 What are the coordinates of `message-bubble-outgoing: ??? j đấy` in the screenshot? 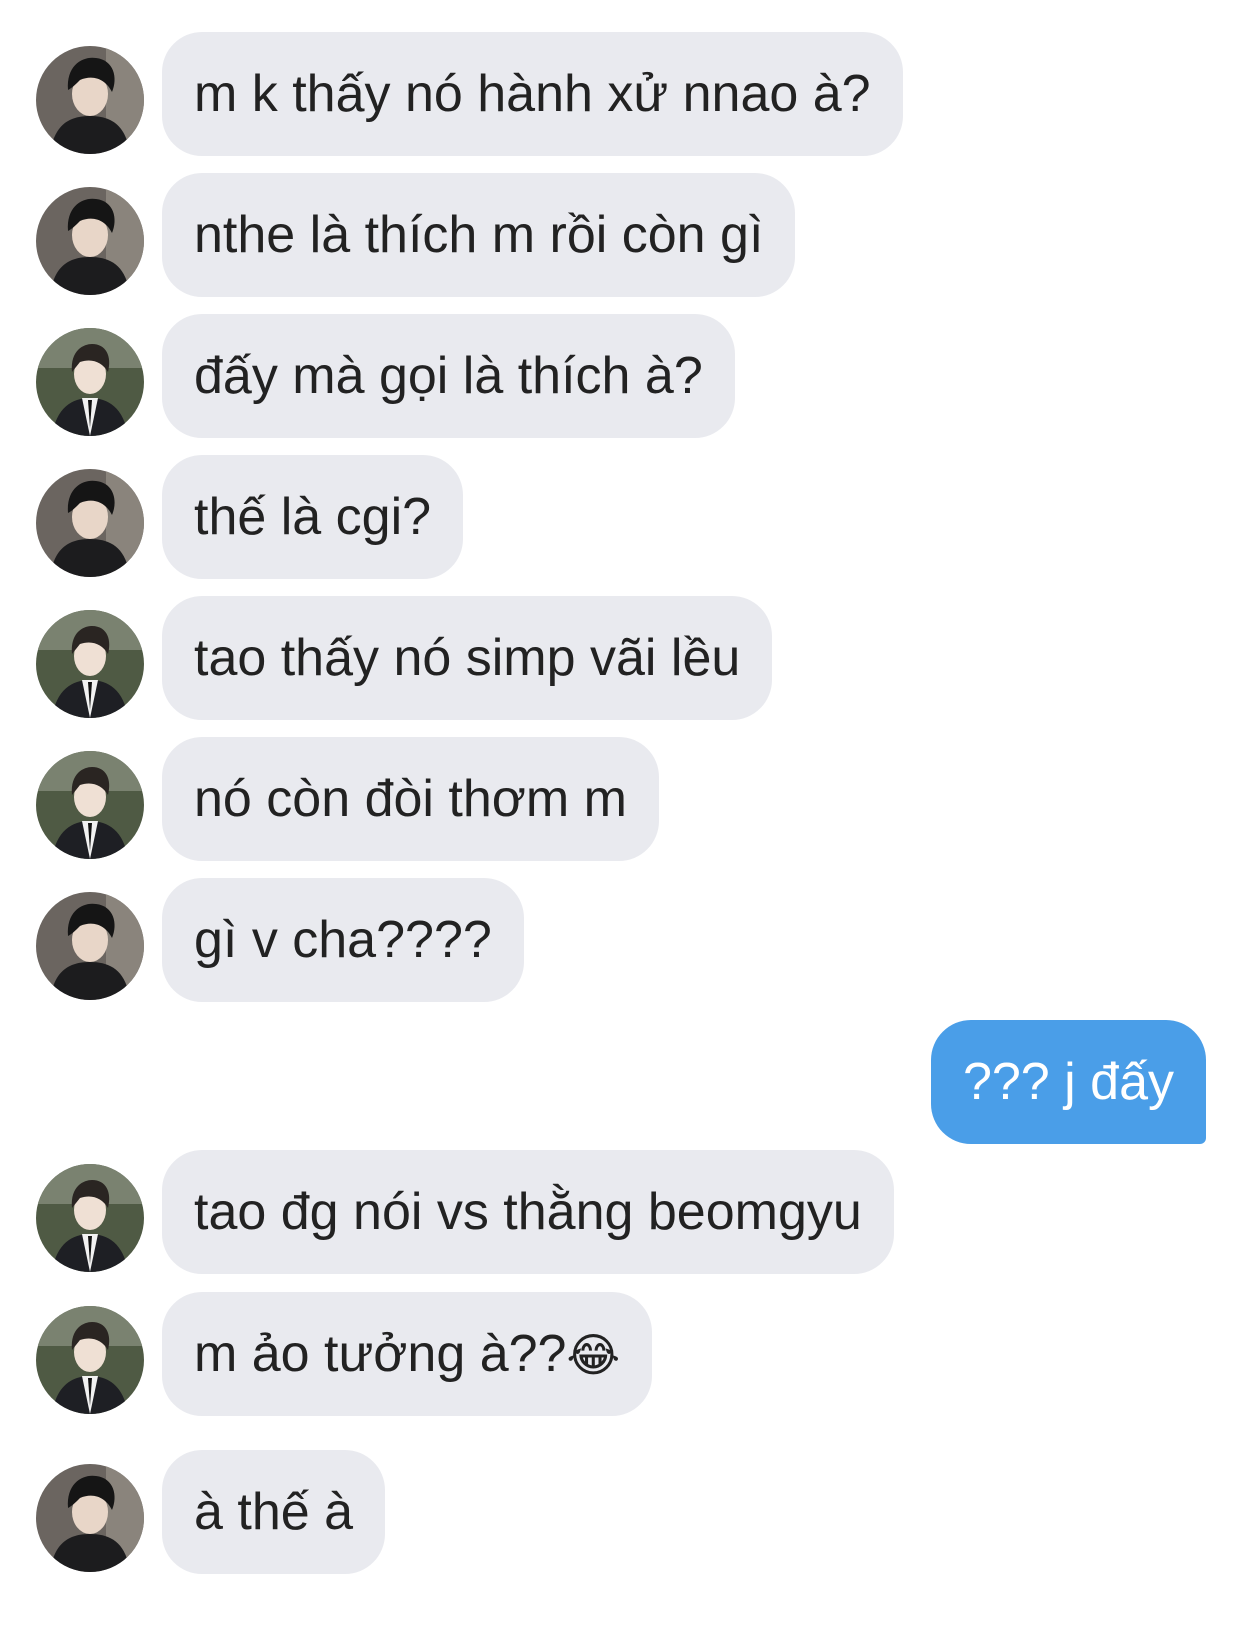 It's located at (1068, 1082).